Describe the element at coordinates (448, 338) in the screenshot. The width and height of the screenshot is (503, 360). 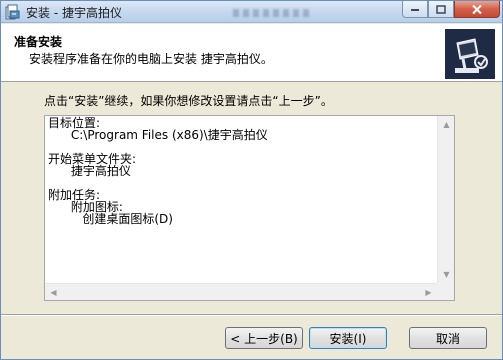
I see `cancel-button: 取消` at that location.